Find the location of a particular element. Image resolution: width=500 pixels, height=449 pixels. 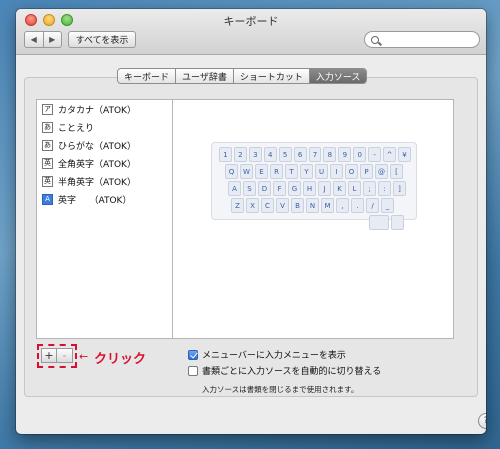

annotation-arrow-icon: ← is located at coordinates (84, 356).